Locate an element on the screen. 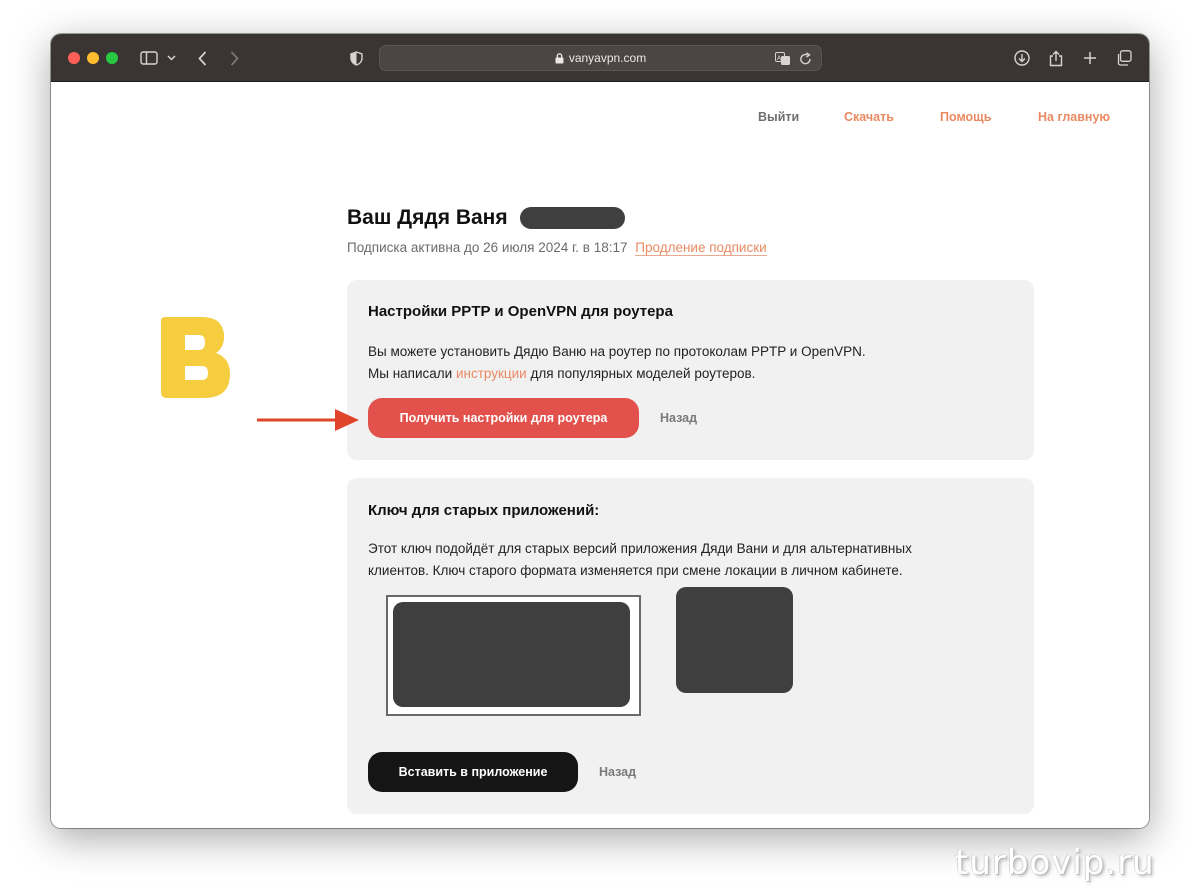 This screenshot has width=1200, height=895. router-back-link: Назад is located at coordinates (678, 418).